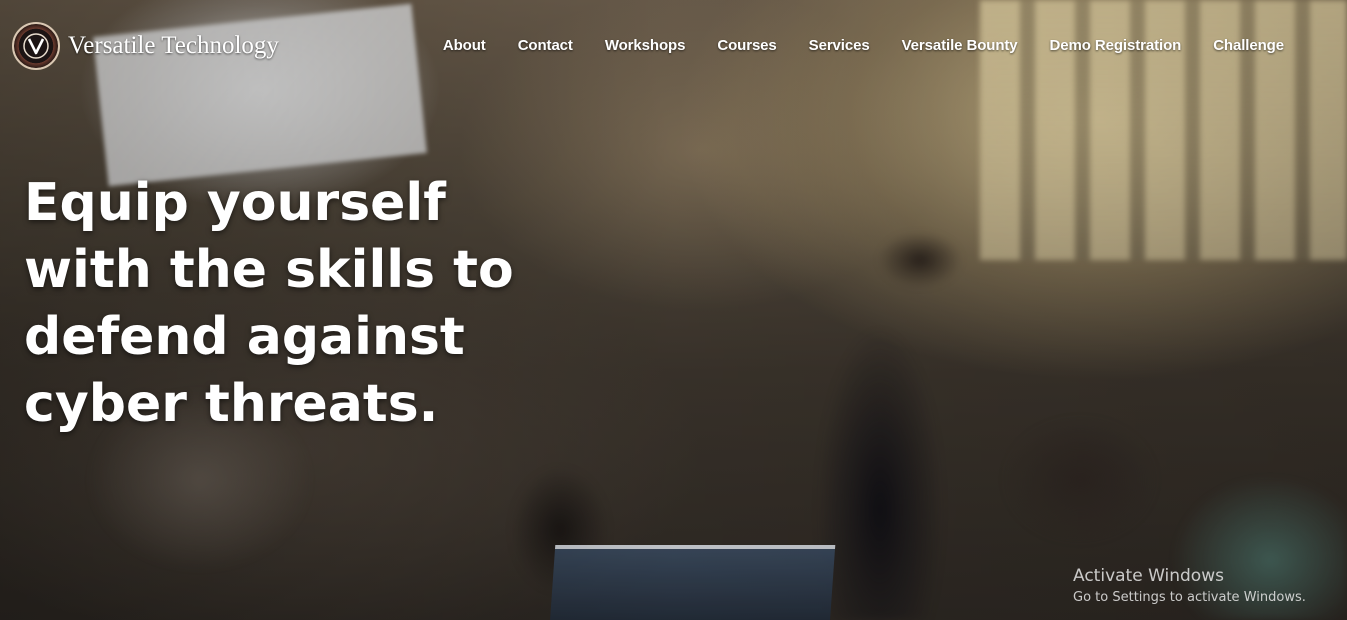 This screenshot has height=620, width=1347. I want to click on watermark-title: Activate Windows, so click(1148, 576).